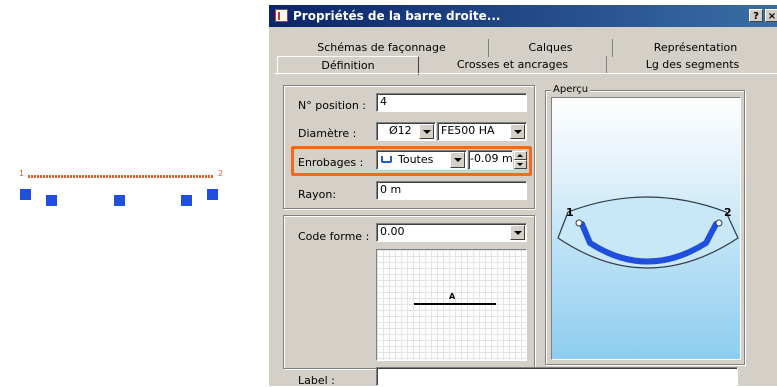 Image resolution: width=777 pixels, height=387 pixels. What do you see at coordinates (523, 16) in the screenshot?
I see `dialog-titlebar: Propriétés de la barre droite... ? ×` at bounding box center [523, 16].